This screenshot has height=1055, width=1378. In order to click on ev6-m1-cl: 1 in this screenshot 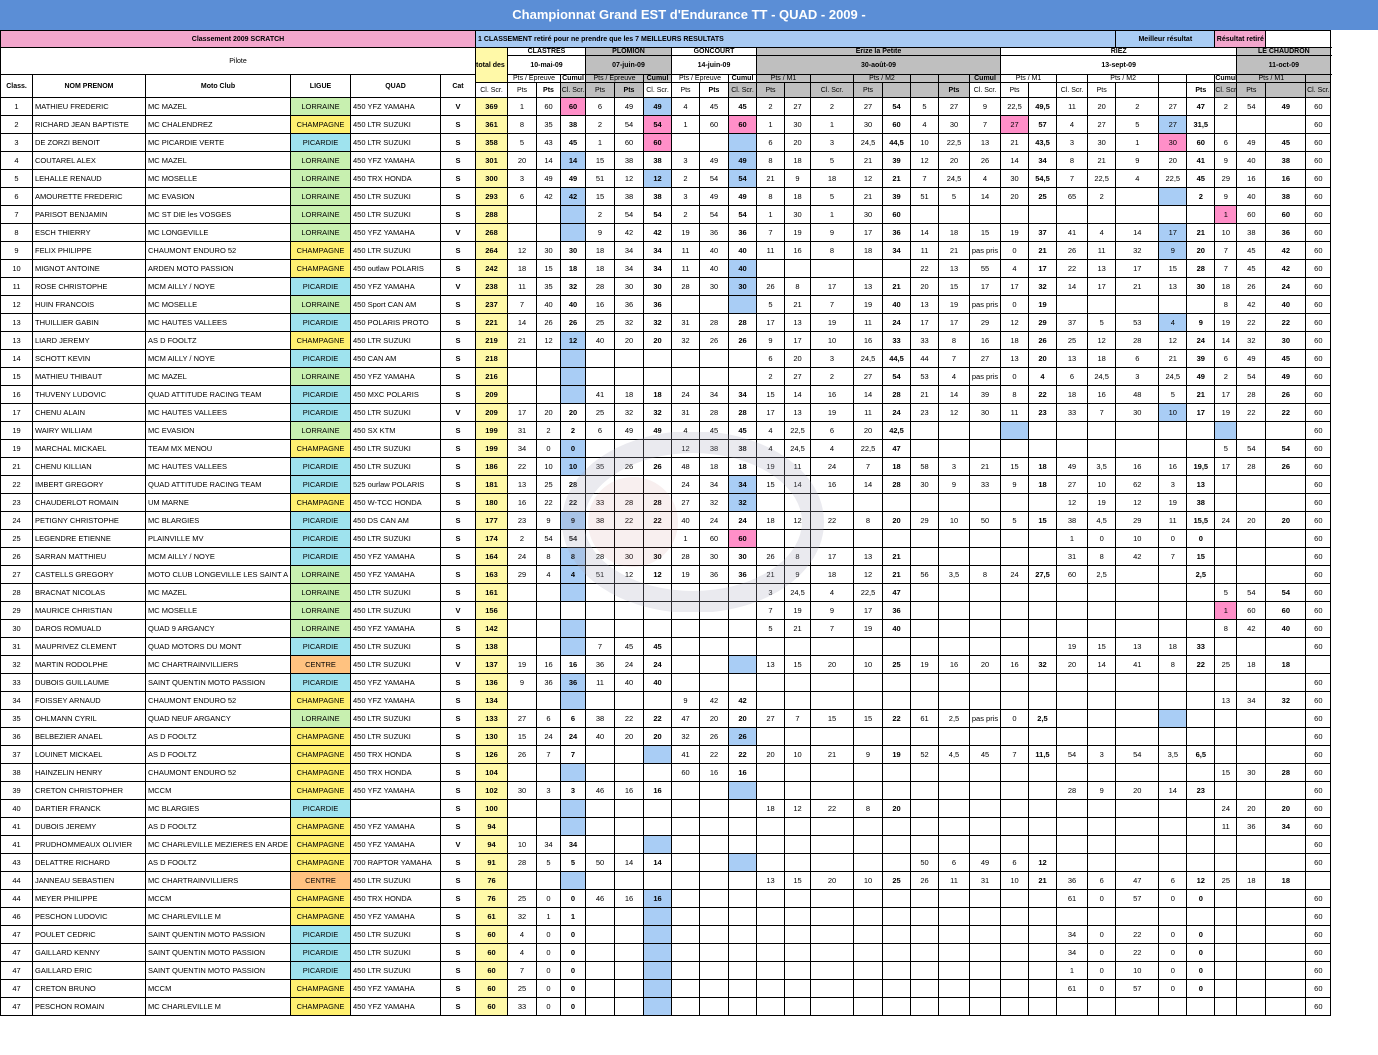, I will do `click(1072, 538)`.